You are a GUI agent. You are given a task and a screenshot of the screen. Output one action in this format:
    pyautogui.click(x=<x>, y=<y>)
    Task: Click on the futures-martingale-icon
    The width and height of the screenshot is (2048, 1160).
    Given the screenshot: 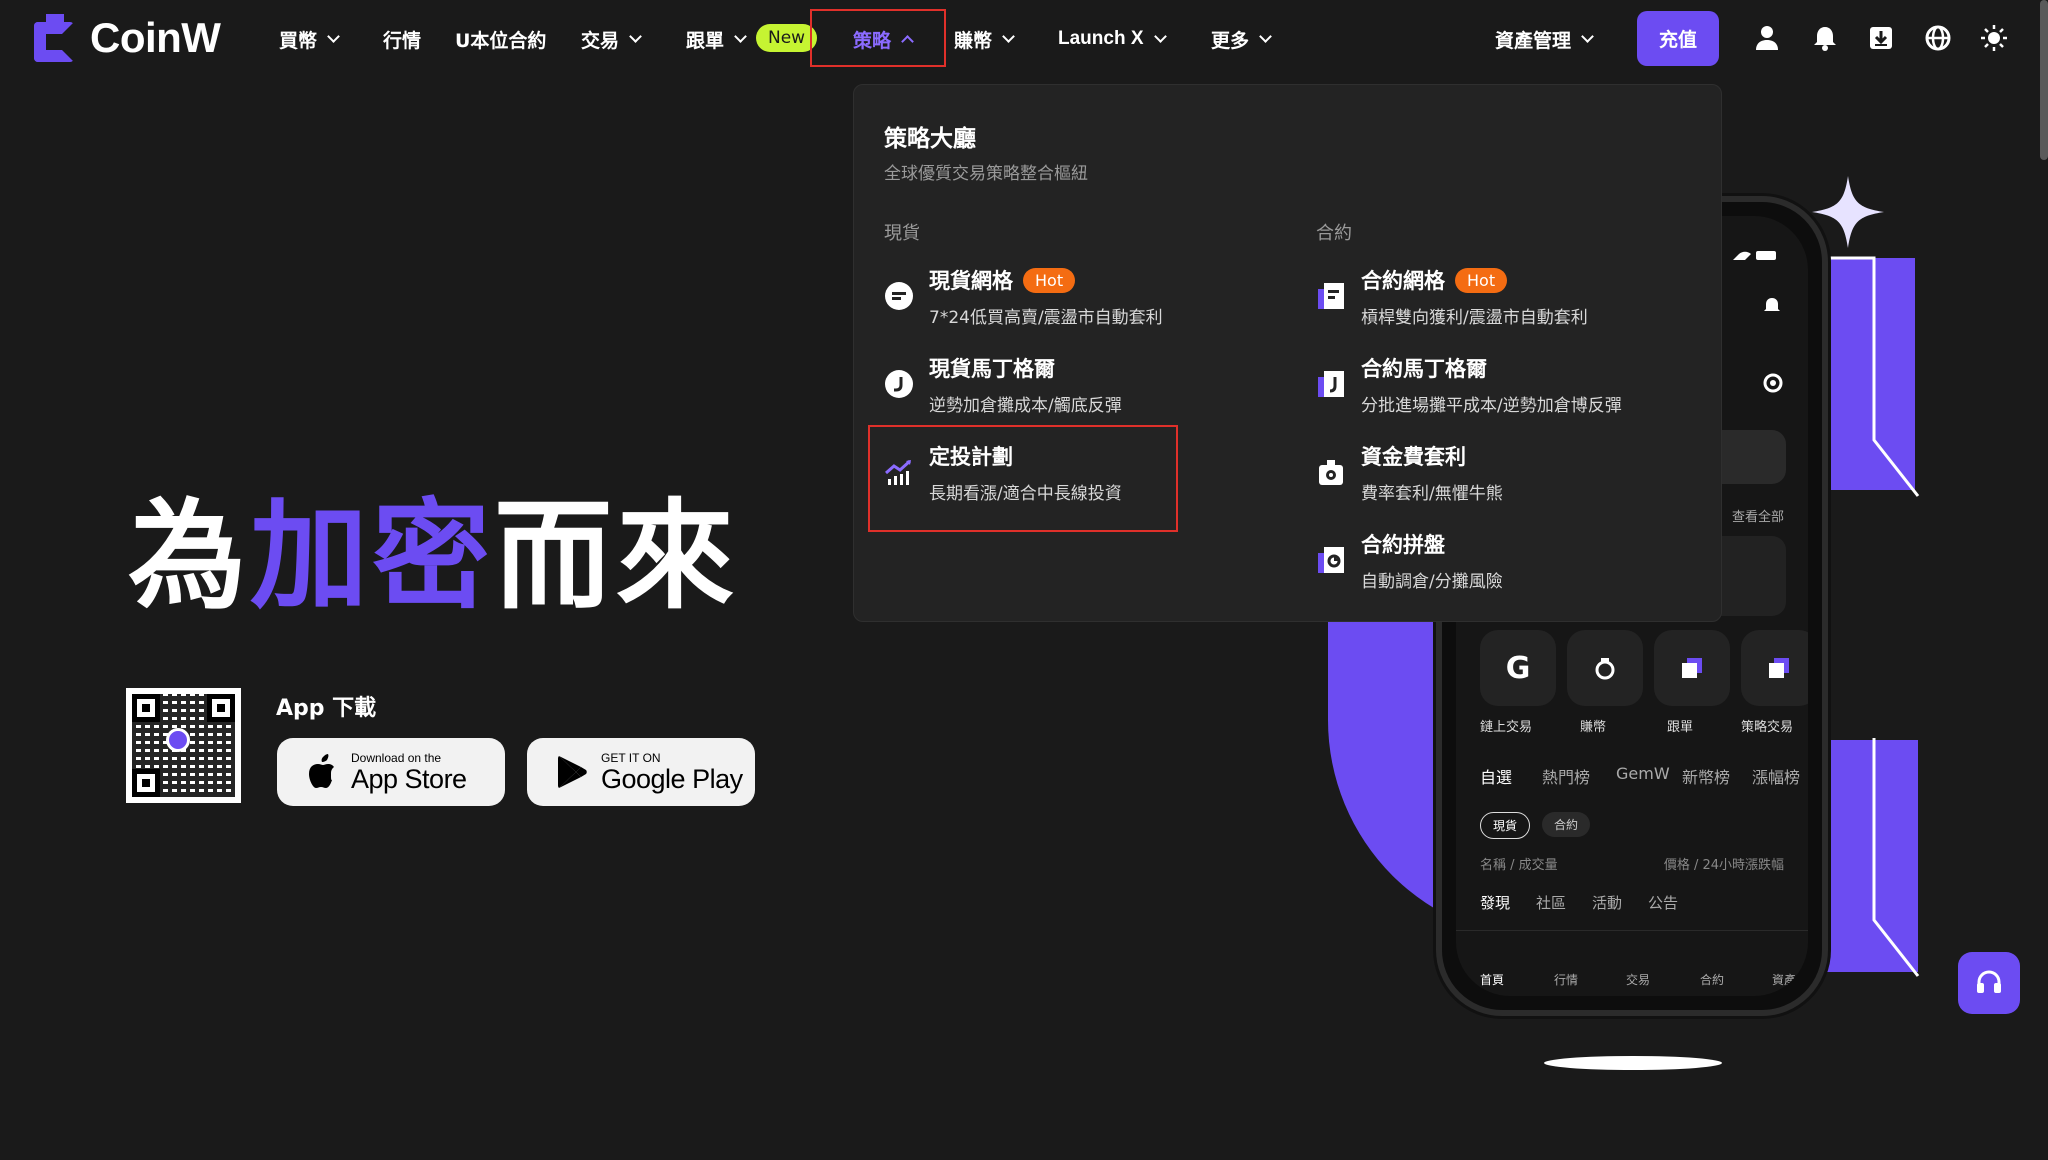 What is the action you would take?
    pyautogui.click(x=1331, y=384)
    